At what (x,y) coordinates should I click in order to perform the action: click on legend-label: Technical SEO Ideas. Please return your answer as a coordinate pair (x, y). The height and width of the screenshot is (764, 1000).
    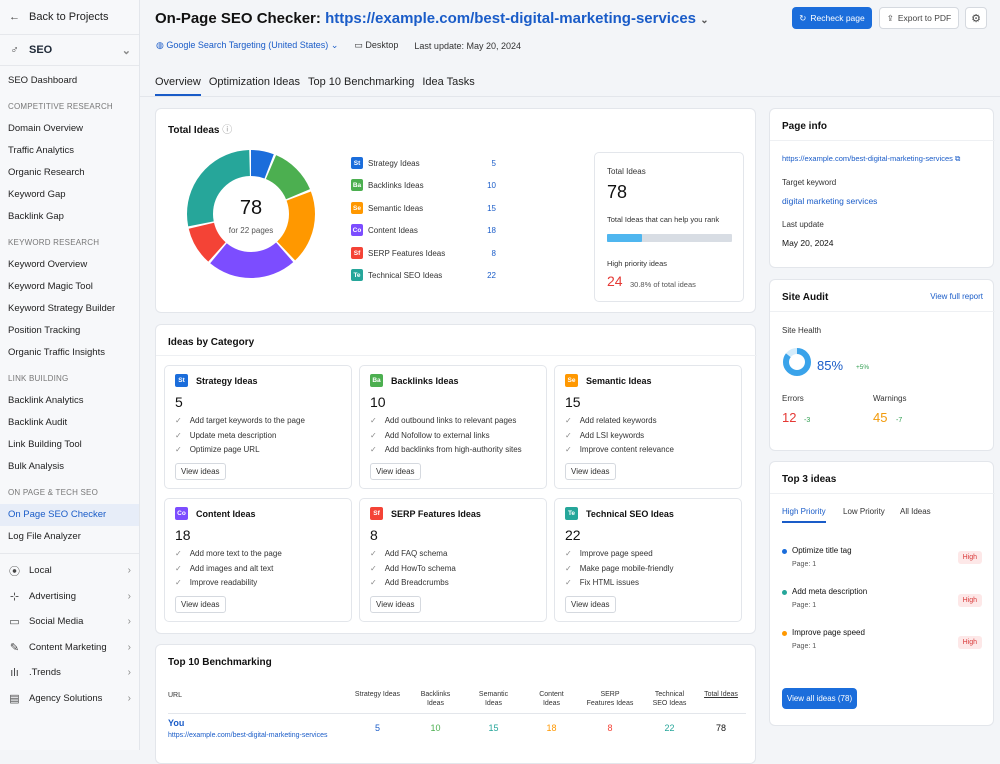
    Looking at the image, I should click on (405, 275).